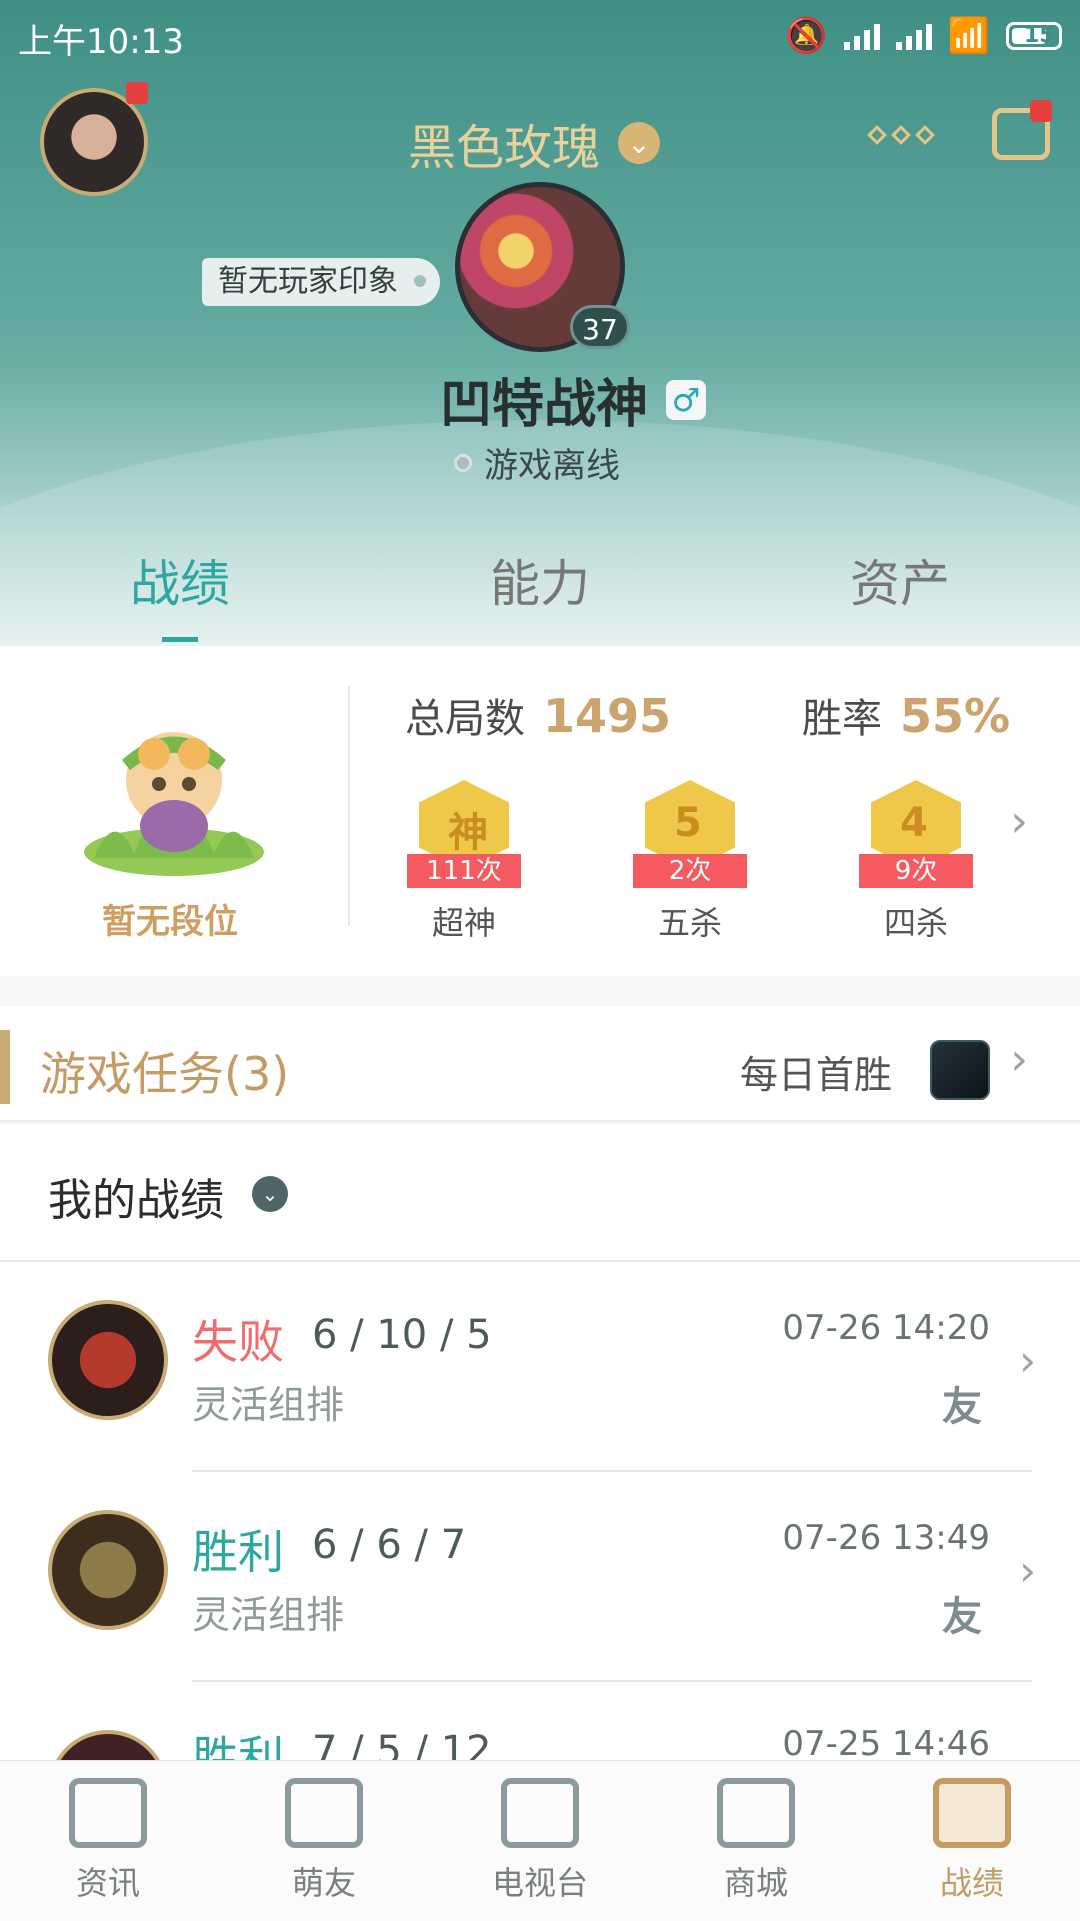 This screenshot has height=1921, width=1080. What do you see at coordinates (886, 1742) in the screenshot?
I see `match-time: 07-25 14:46` at bounding box center [886, 1742].